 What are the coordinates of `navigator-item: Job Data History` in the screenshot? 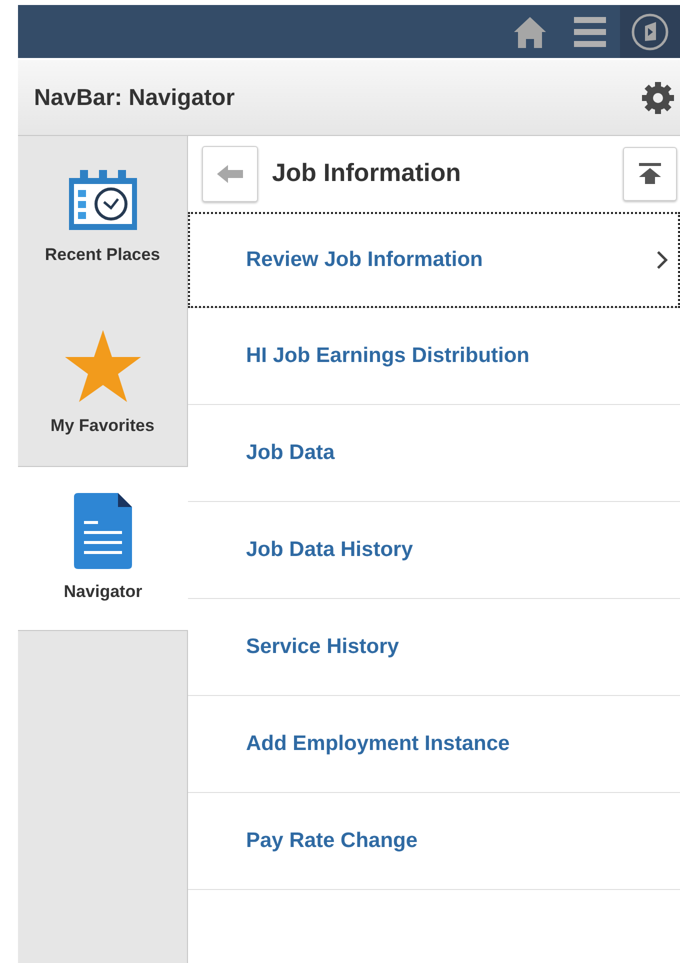 It's located at (434, 550).